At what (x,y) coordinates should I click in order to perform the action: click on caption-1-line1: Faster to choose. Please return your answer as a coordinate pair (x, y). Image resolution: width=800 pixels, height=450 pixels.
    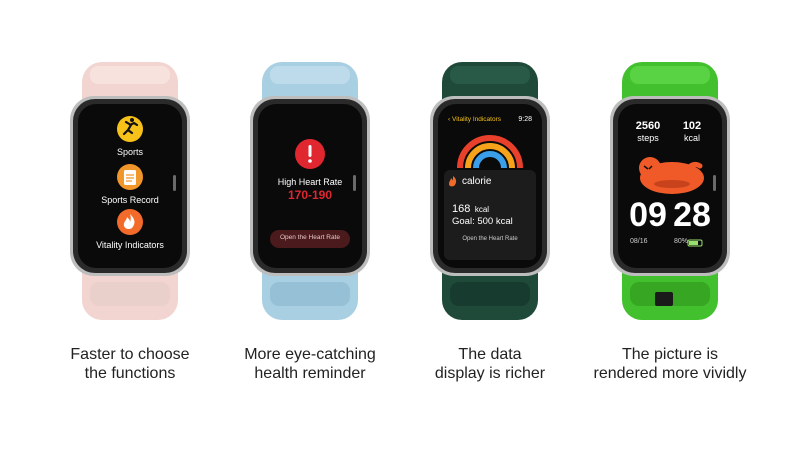
    Looking at the image, I should click on (130, 354).